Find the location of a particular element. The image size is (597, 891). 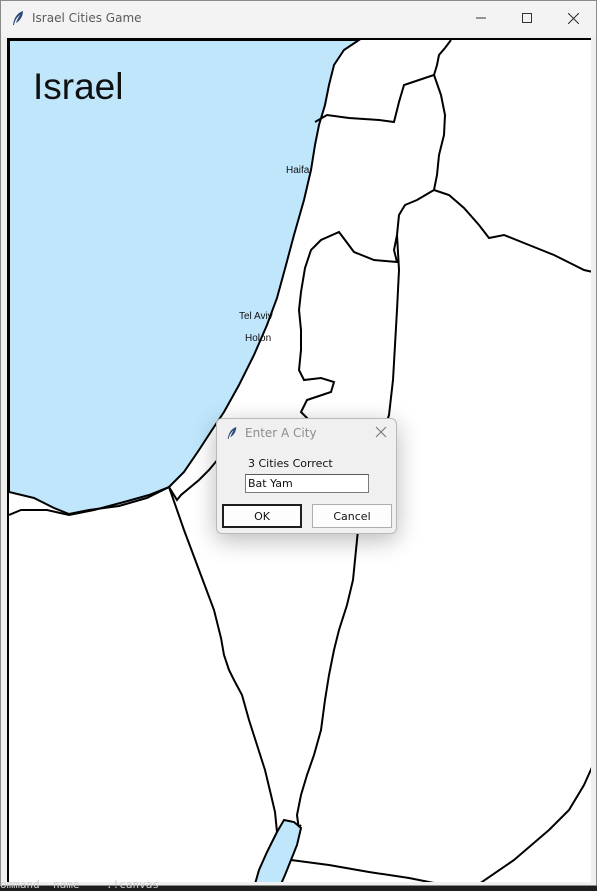

maximize-button is located at coordinates (527, 18).